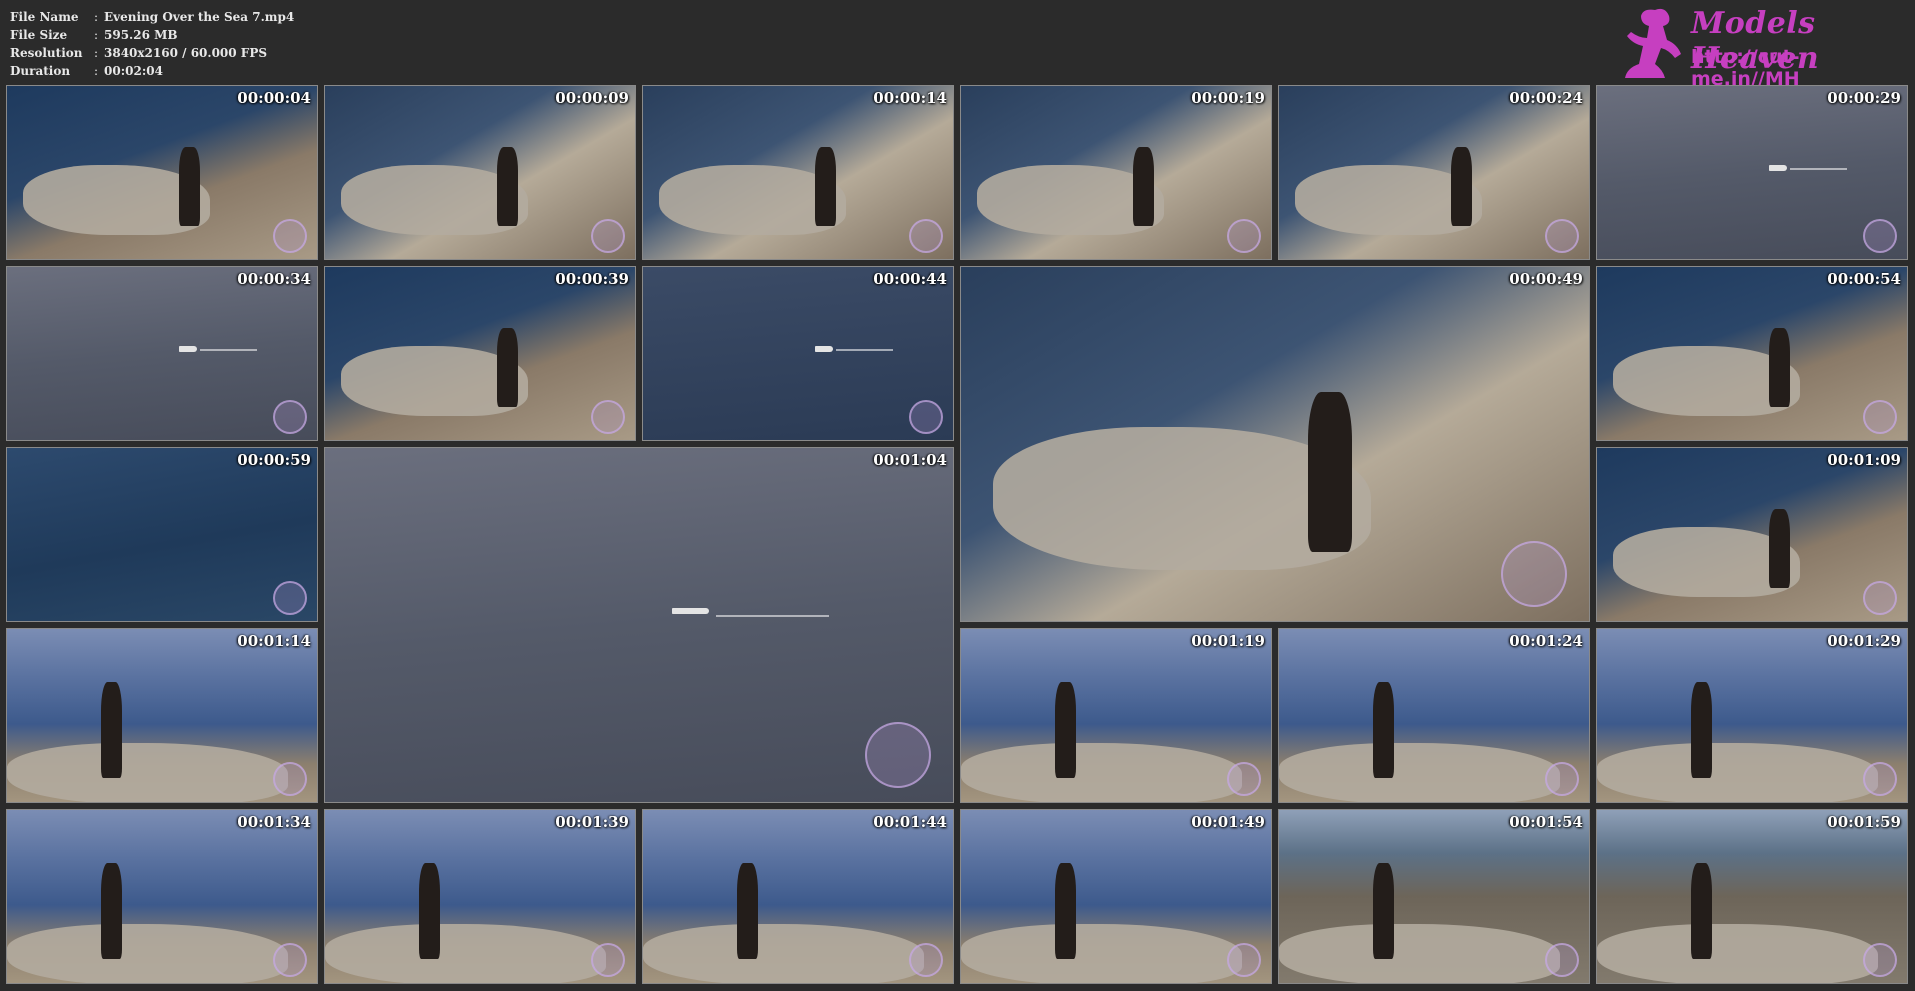 This screenshot has width=1915, height=991. I want to click on timestamp-label: 00:01:44, so click(910, 822).